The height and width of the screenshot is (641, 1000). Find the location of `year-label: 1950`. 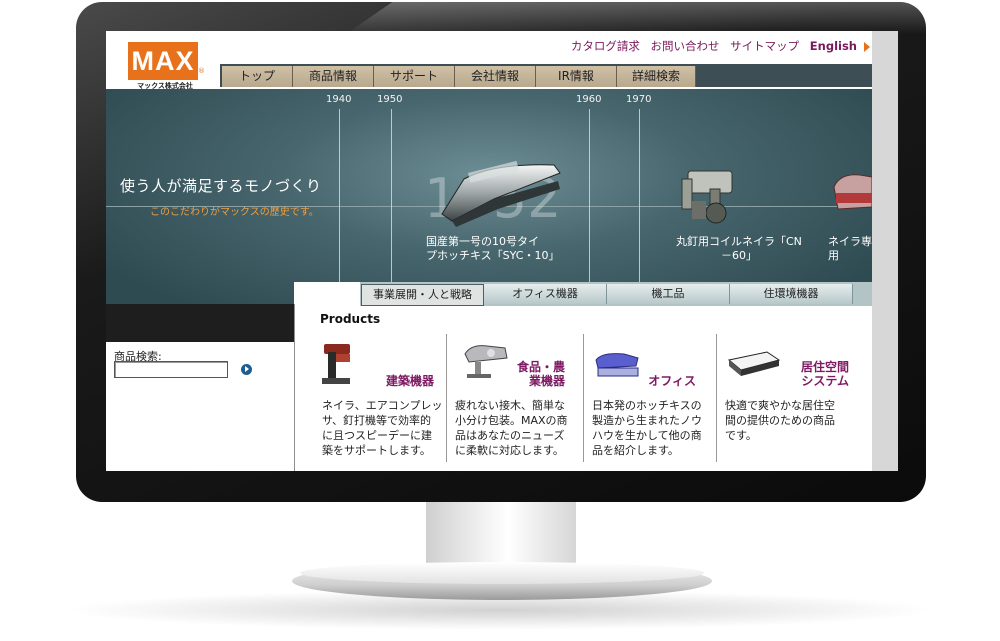

year-label: 1950 is located at coordinates (390, 99).